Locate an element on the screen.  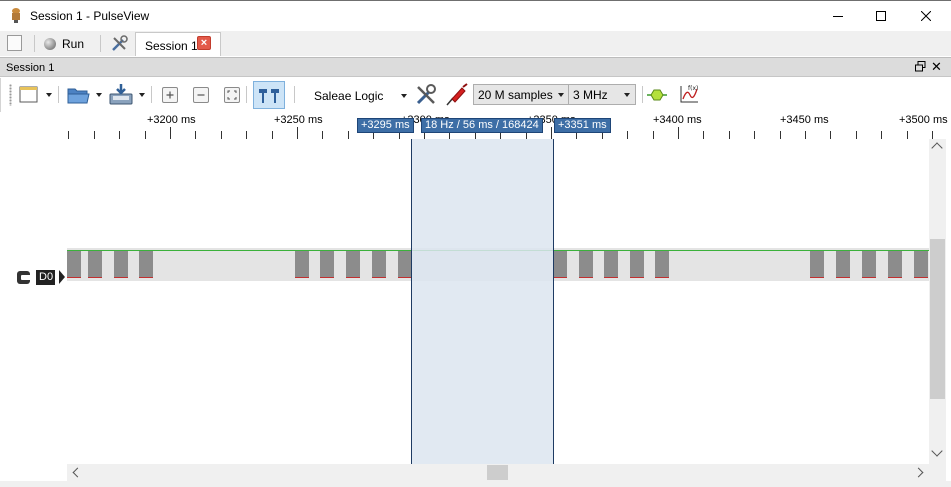
device-config-icon is located at coordinates (426, 94).